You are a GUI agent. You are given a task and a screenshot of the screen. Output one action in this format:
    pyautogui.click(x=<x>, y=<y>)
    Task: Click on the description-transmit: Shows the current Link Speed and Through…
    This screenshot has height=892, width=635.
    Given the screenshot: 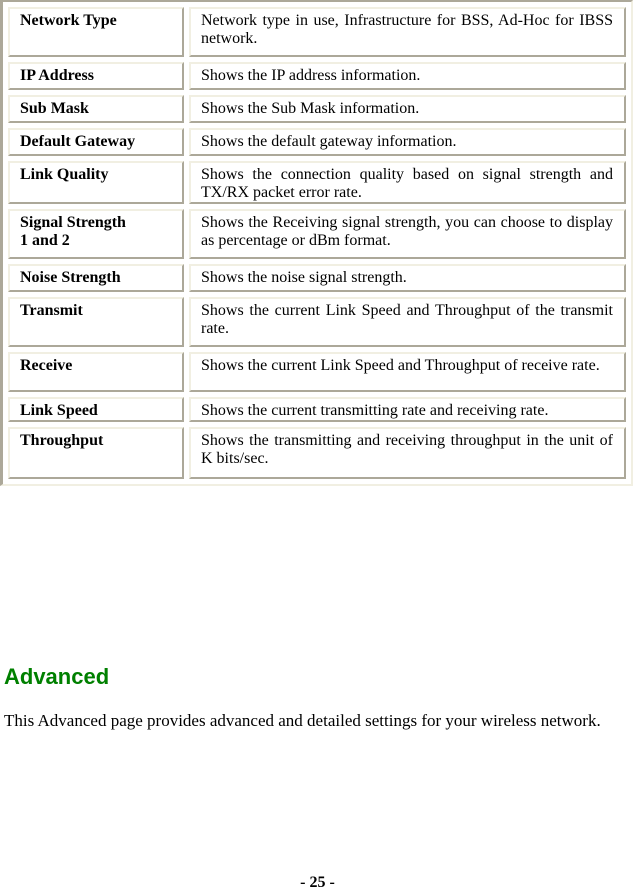 What is the action you would take?
    pyautogui.click(x=407, y=322)
    